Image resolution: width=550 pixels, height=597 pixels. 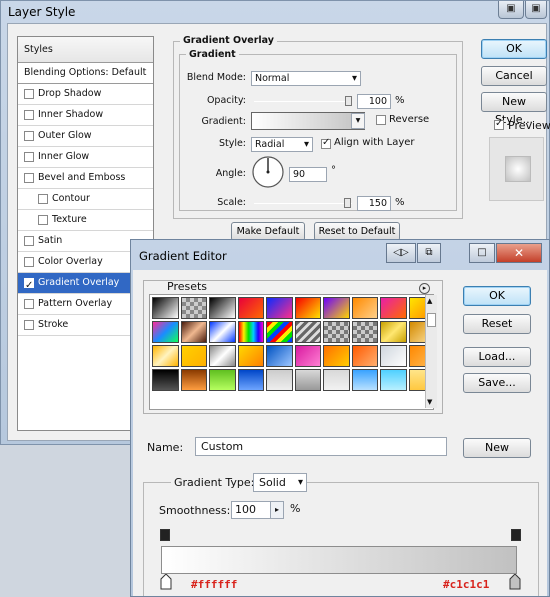 What do you see at coordinates (374, 101) in the screenshot?
I see `opacity-input: 100` at bounding box center [374, 101].